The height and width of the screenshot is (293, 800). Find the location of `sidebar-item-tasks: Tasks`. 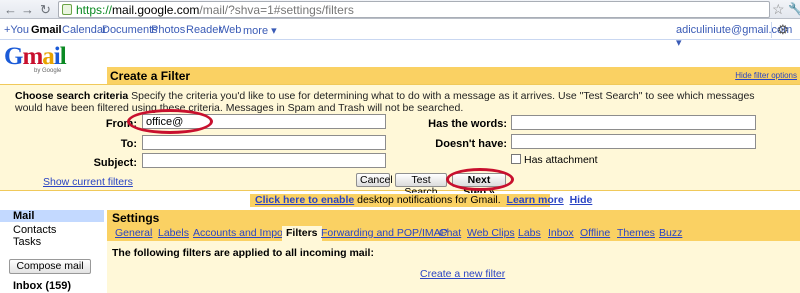

sidebar-item-tasks: Tasks is located at coordinates (27, 242).